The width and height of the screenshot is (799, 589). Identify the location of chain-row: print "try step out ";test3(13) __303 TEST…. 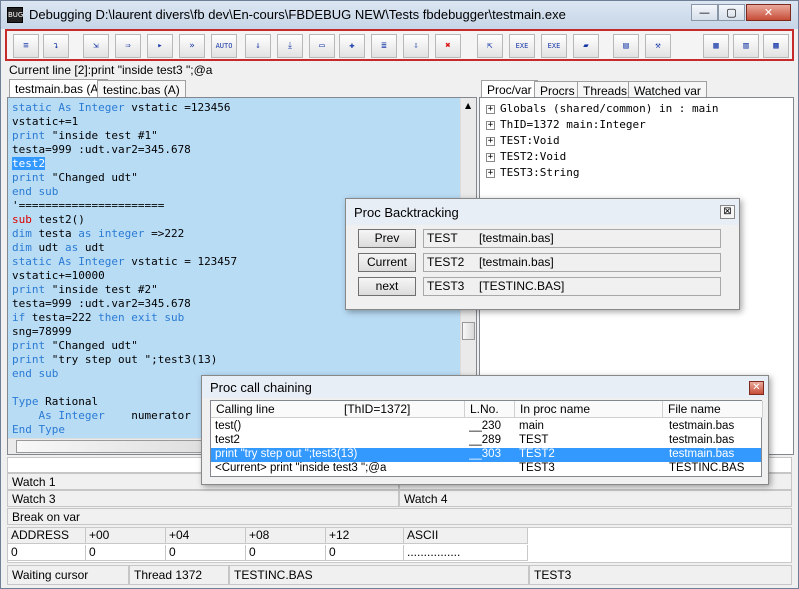
(486, 455).